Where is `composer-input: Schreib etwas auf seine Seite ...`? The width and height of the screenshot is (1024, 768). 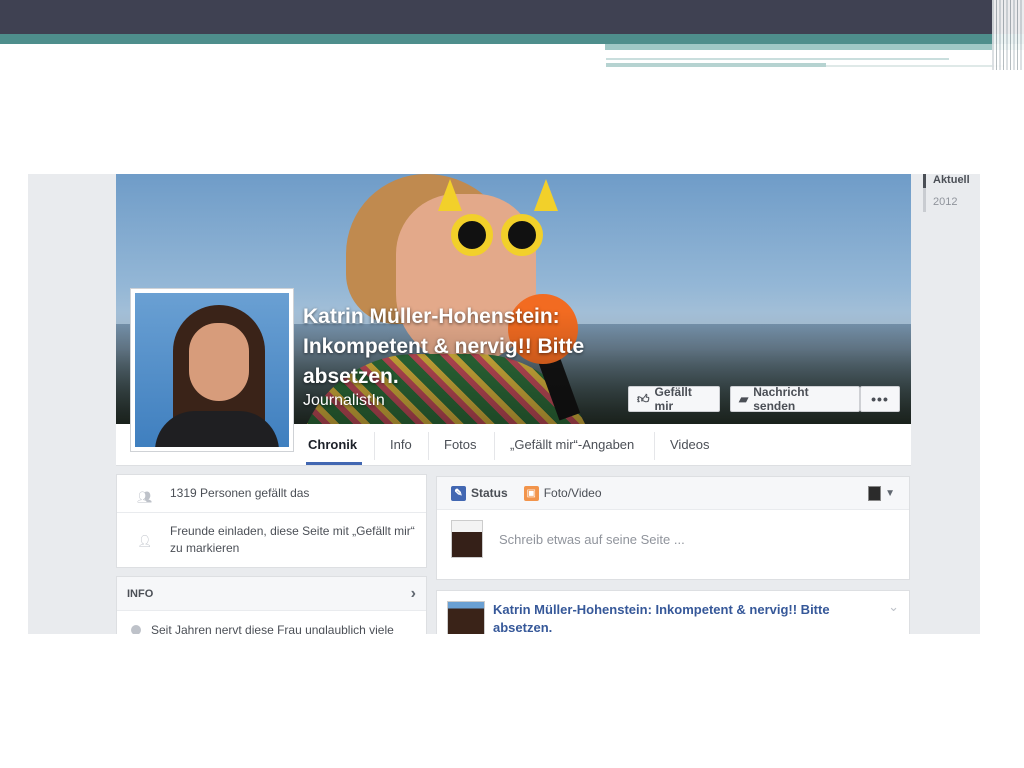 composer-input: Schreib etwas auf seine Seite ... is located at coordinates (592, 539).